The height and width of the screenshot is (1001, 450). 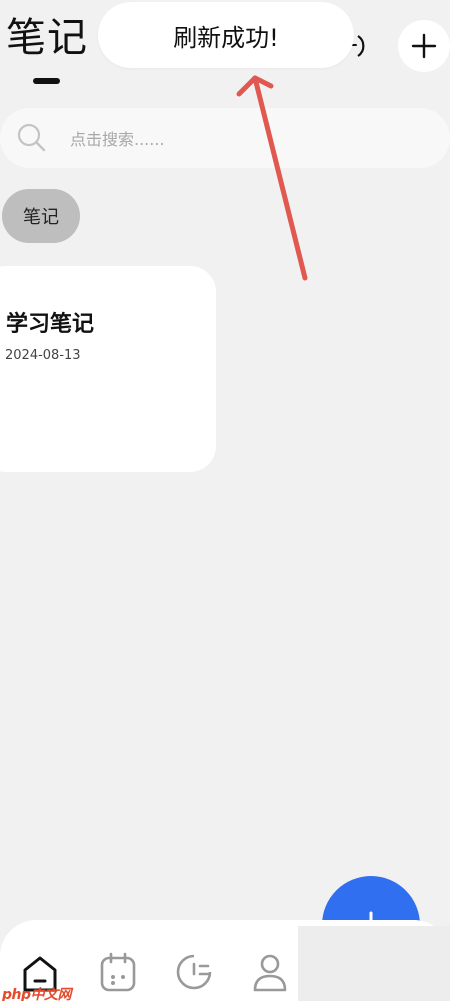 I want to click on note-card: 学习笔记 2024-08-13, so click(x=108, y=369).